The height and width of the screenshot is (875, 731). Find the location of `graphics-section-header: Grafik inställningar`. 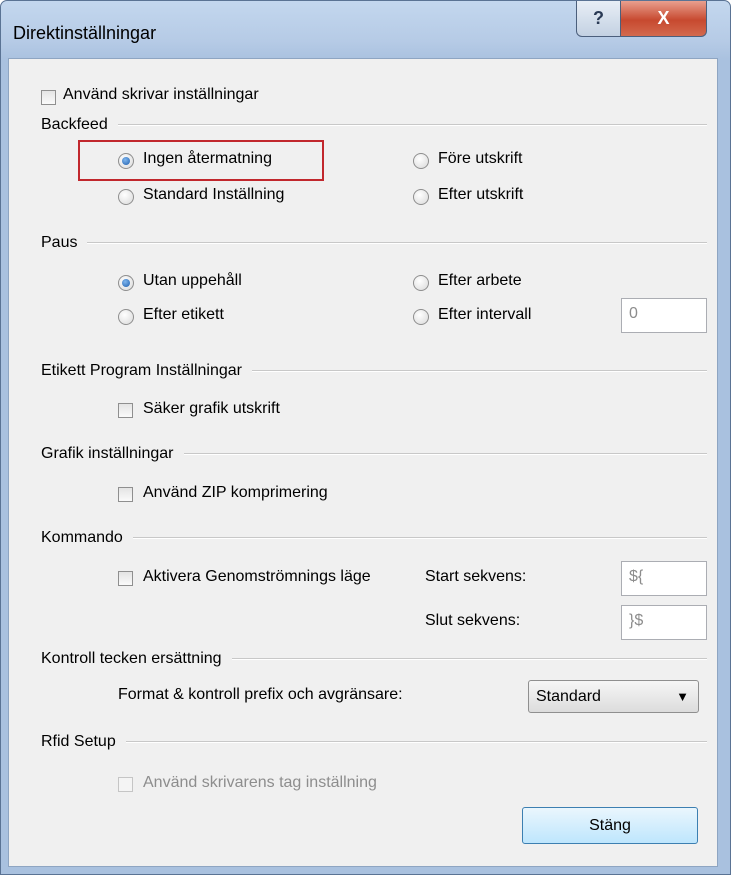

graphics-section-header: Grafik inställningar is located at coordinates (374, 454).